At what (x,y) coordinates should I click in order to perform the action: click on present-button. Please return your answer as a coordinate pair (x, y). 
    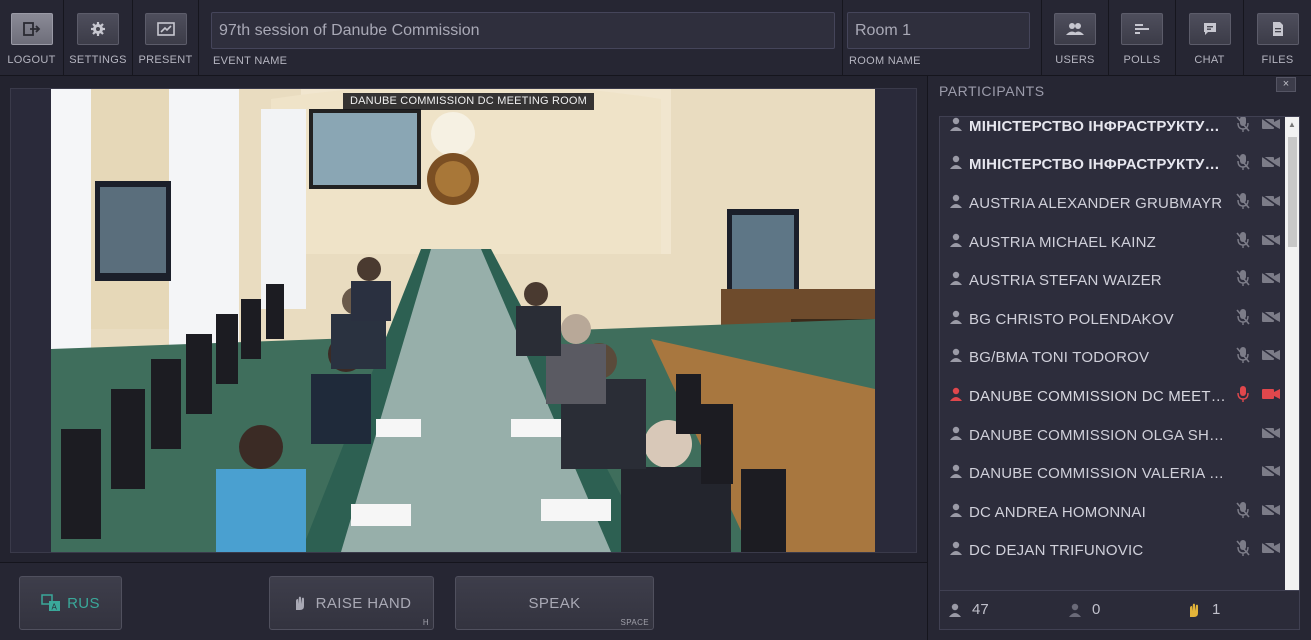
    Looking at the image, I should click on (165, 29).